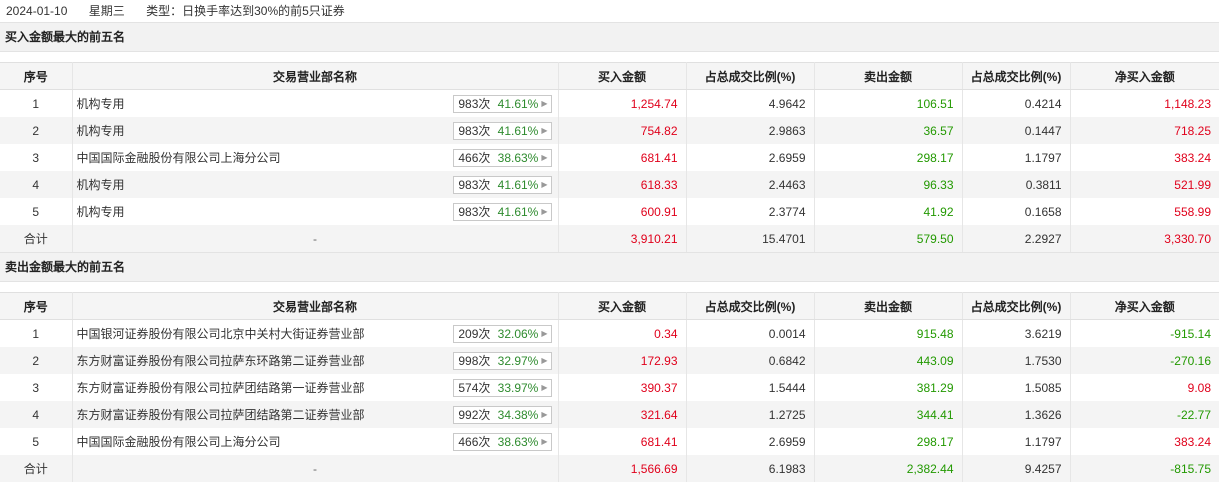 This screenshot has width=1219, height=494. What do you see at coordinates (750, 360) in the screenshot?
I see `buy-ratio: 0.6842` at bounding box center [750, 360].